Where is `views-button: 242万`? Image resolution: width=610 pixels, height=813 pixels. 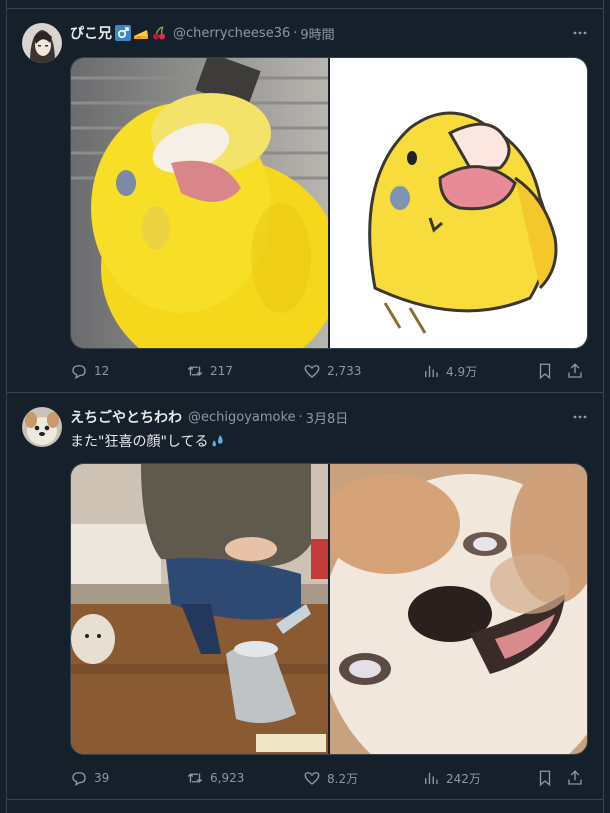
views-button: 242万 is located at coordinates (451, 778).